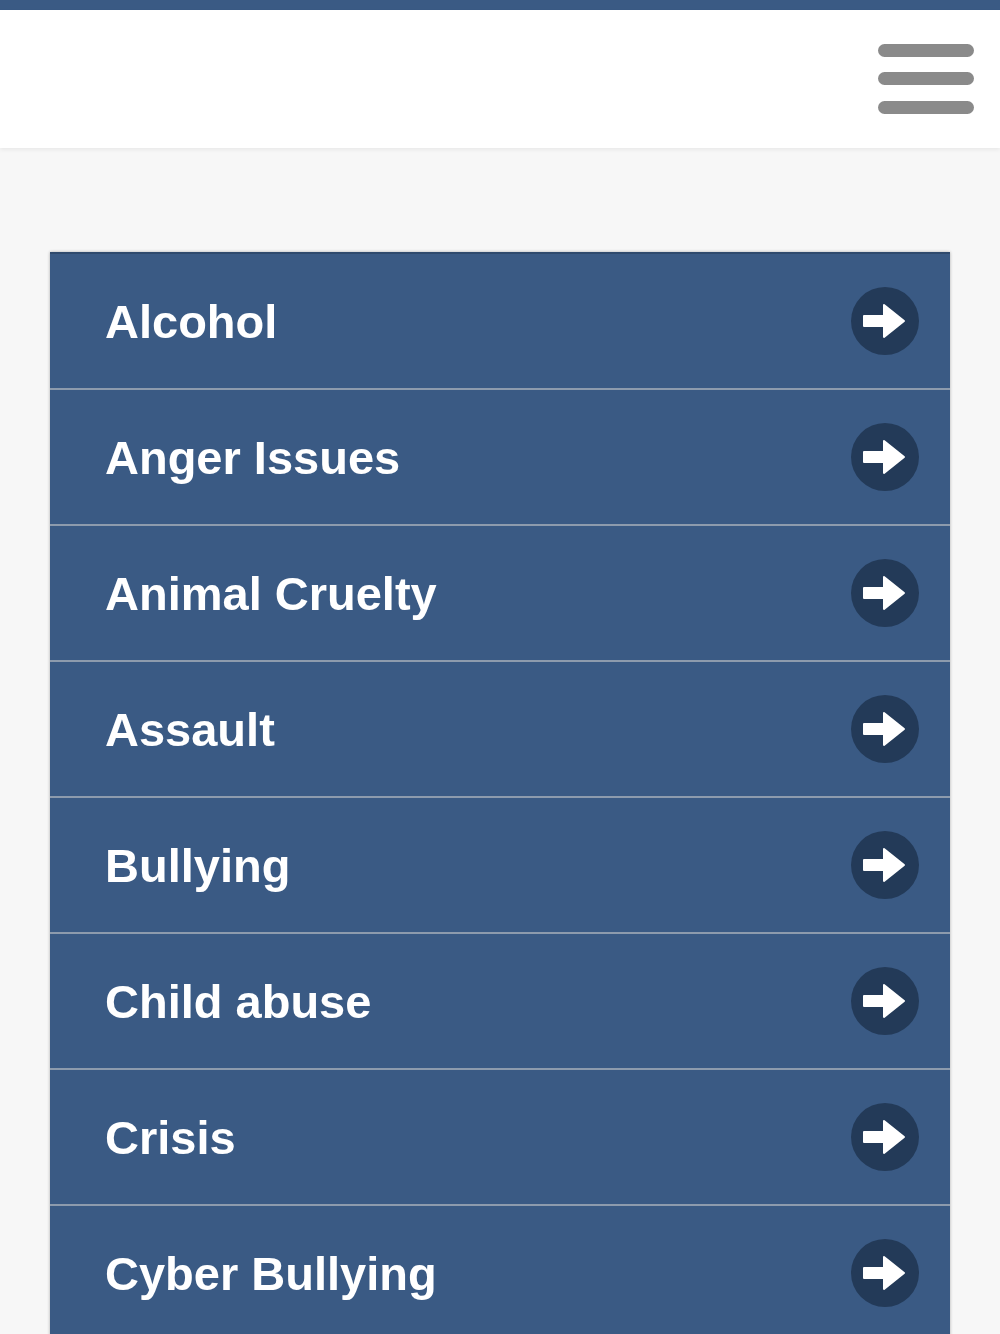 The image size is (1000, 1334). Describe the element at coordinates (500, 1138) in the screenshot. I see `topic-item: Crisis` at that location.